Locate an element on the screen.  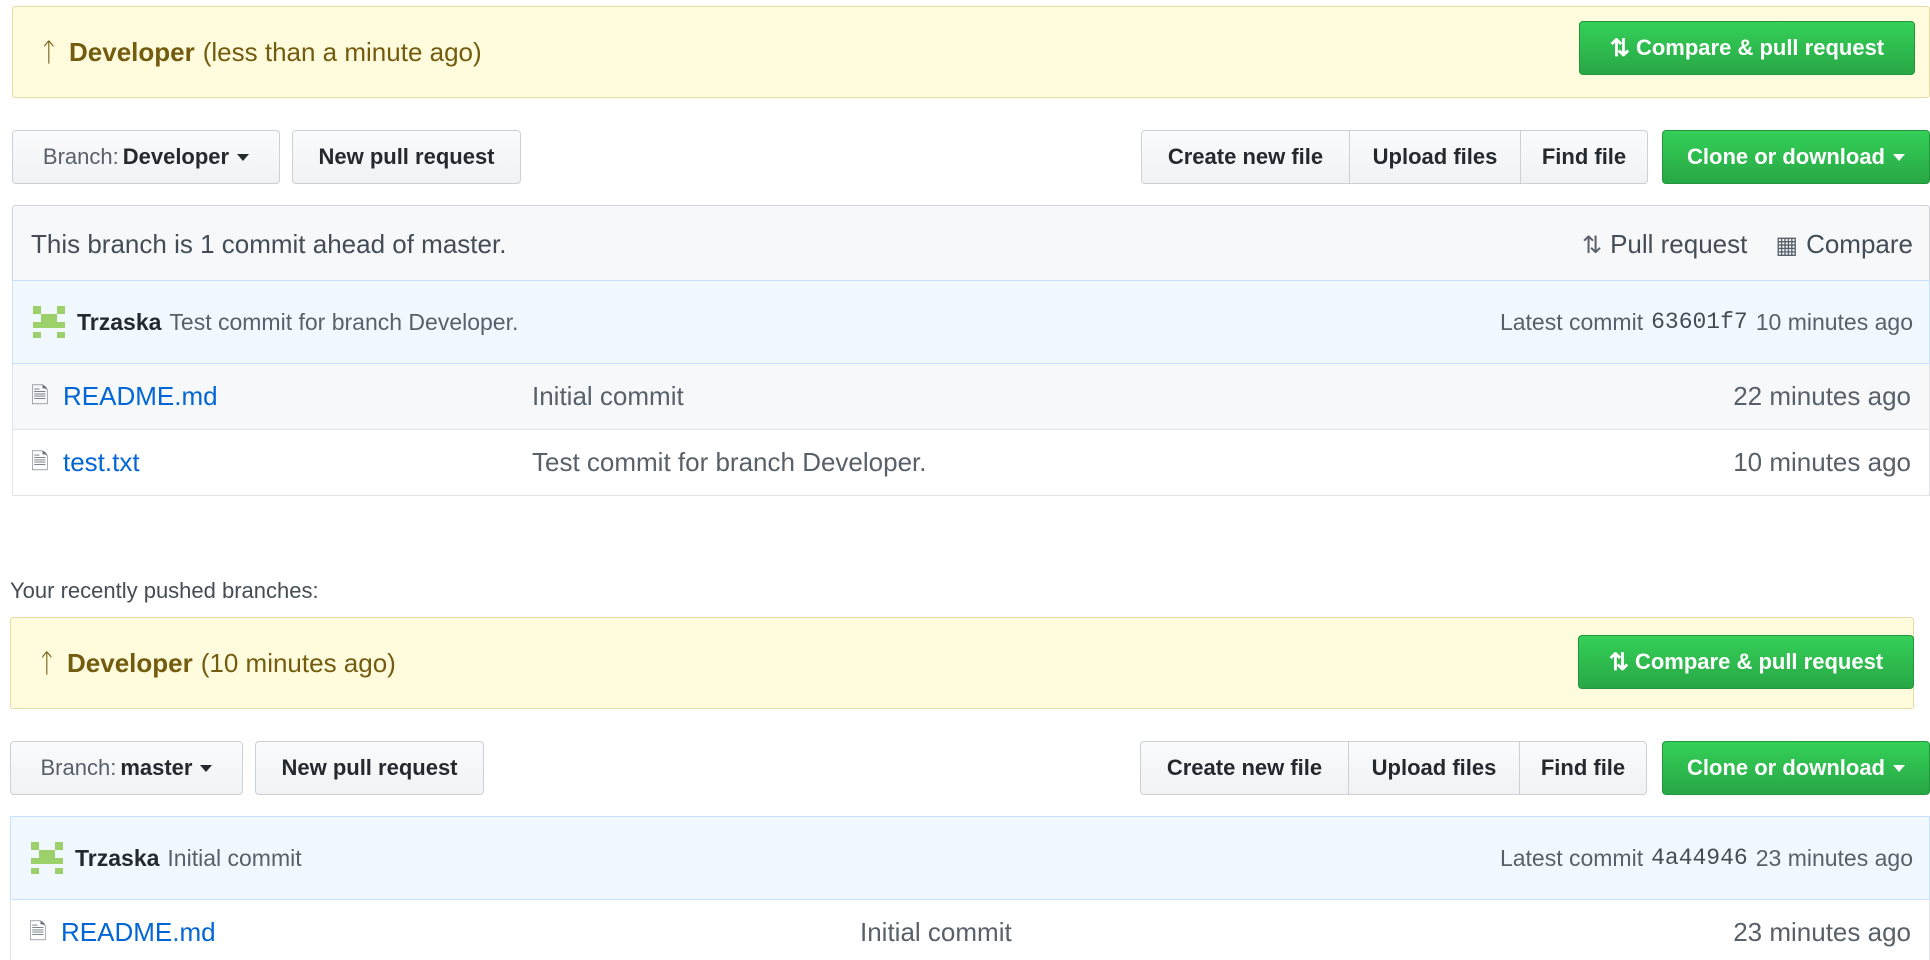
branch-select-button: Branch: master is located at coordinates (126, 768).